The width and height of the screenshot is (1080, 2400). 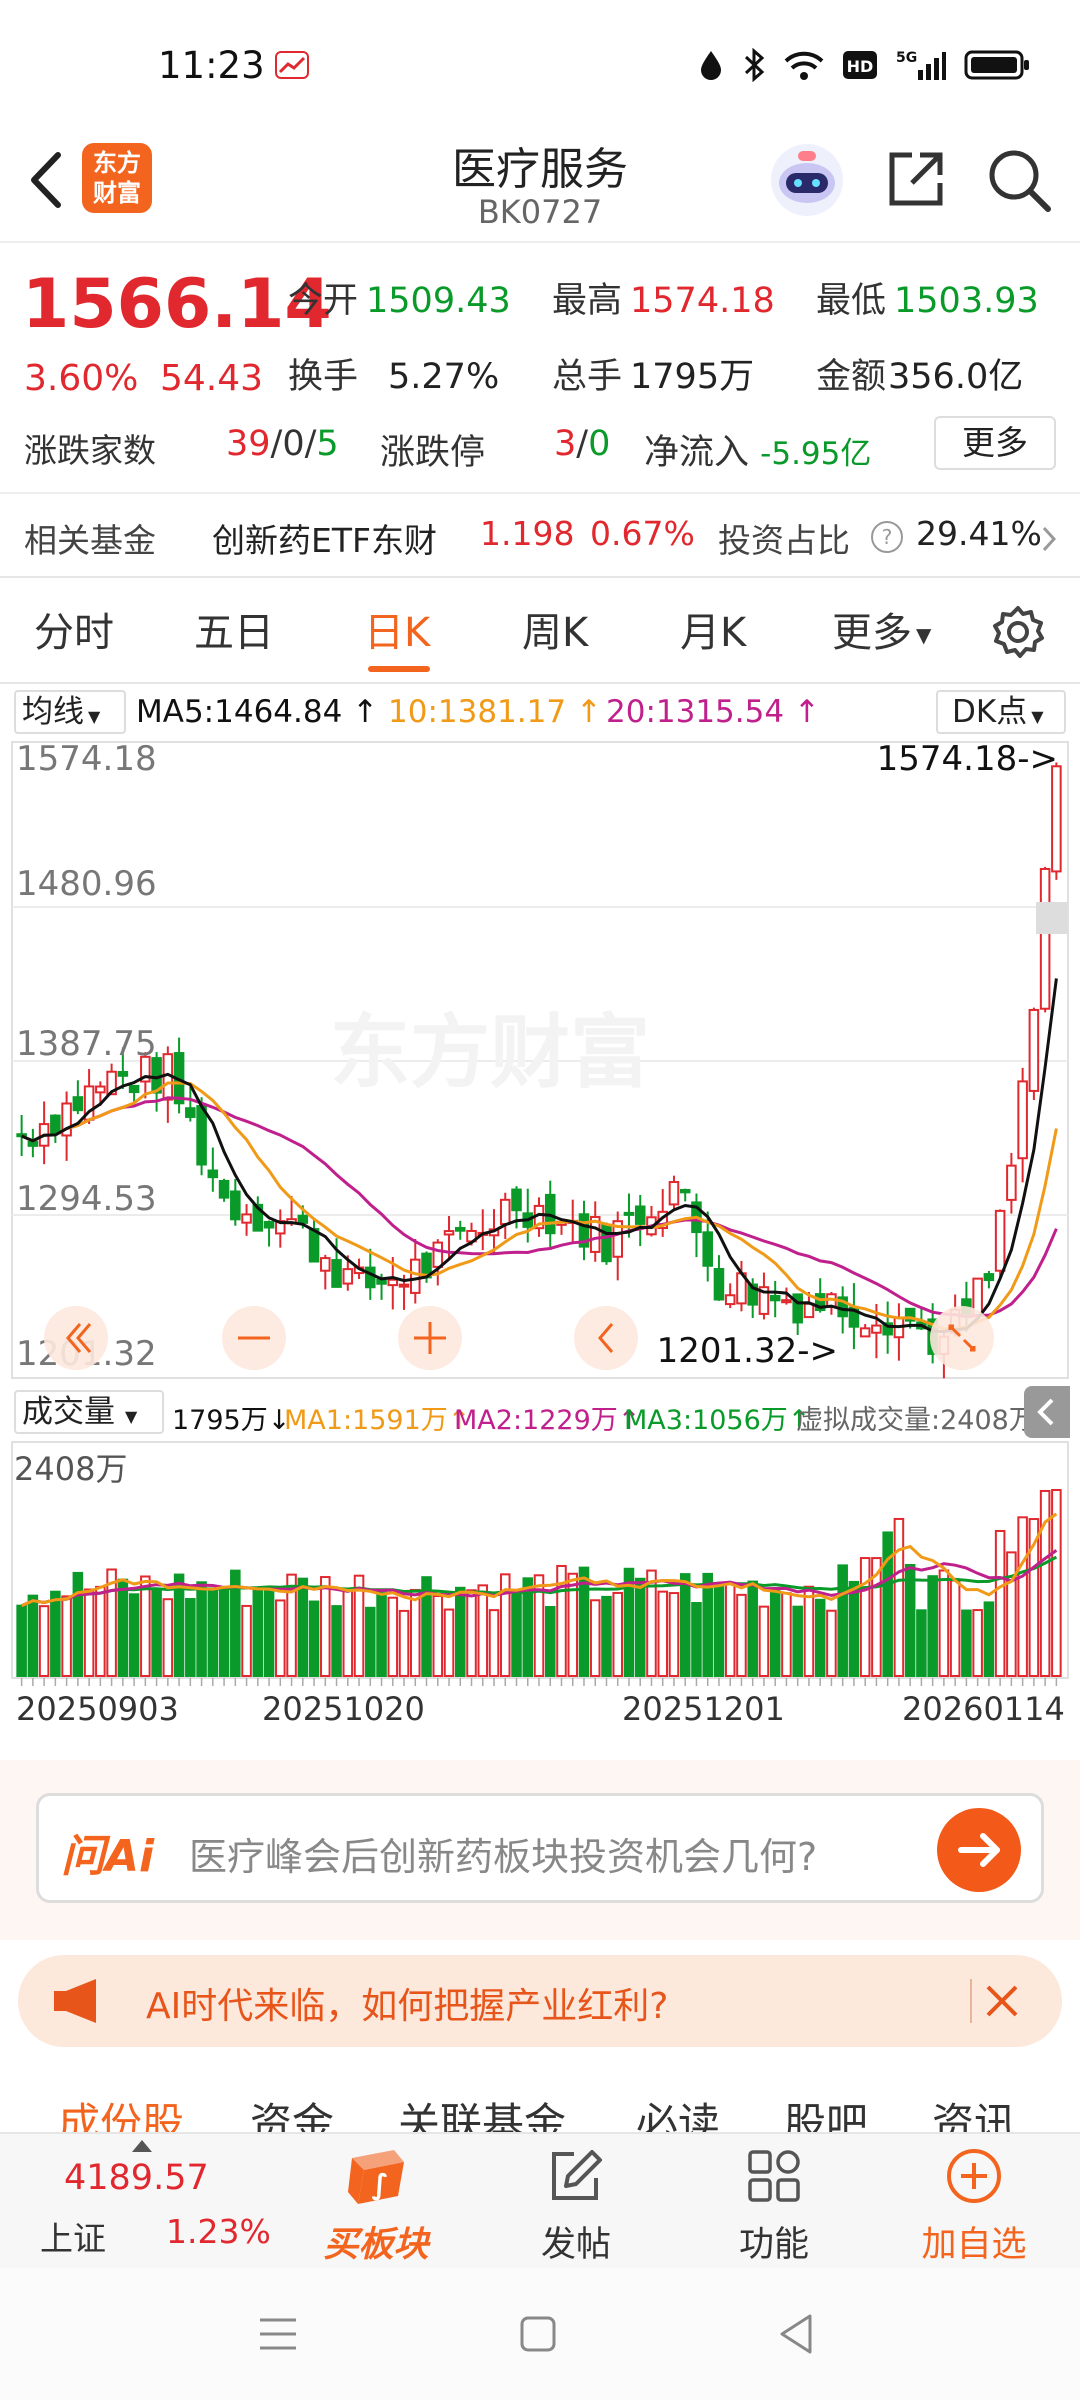 What do you see at coordinates (806, 712) in the screenshot?
I see `arrow-up-icon: ↑` at bounding box center [806, 712].